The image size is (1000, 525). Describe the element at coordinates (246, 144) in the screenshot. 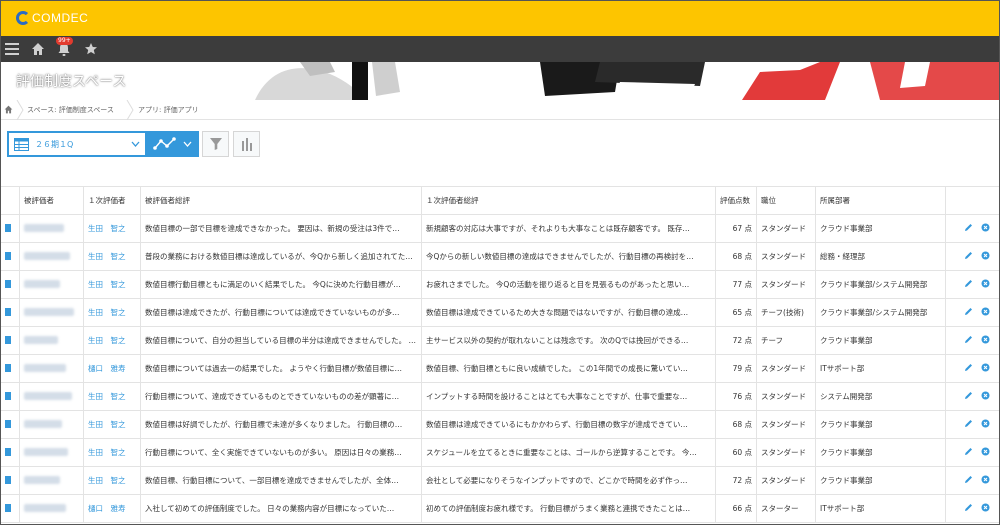

I see `chart-button` at that location.